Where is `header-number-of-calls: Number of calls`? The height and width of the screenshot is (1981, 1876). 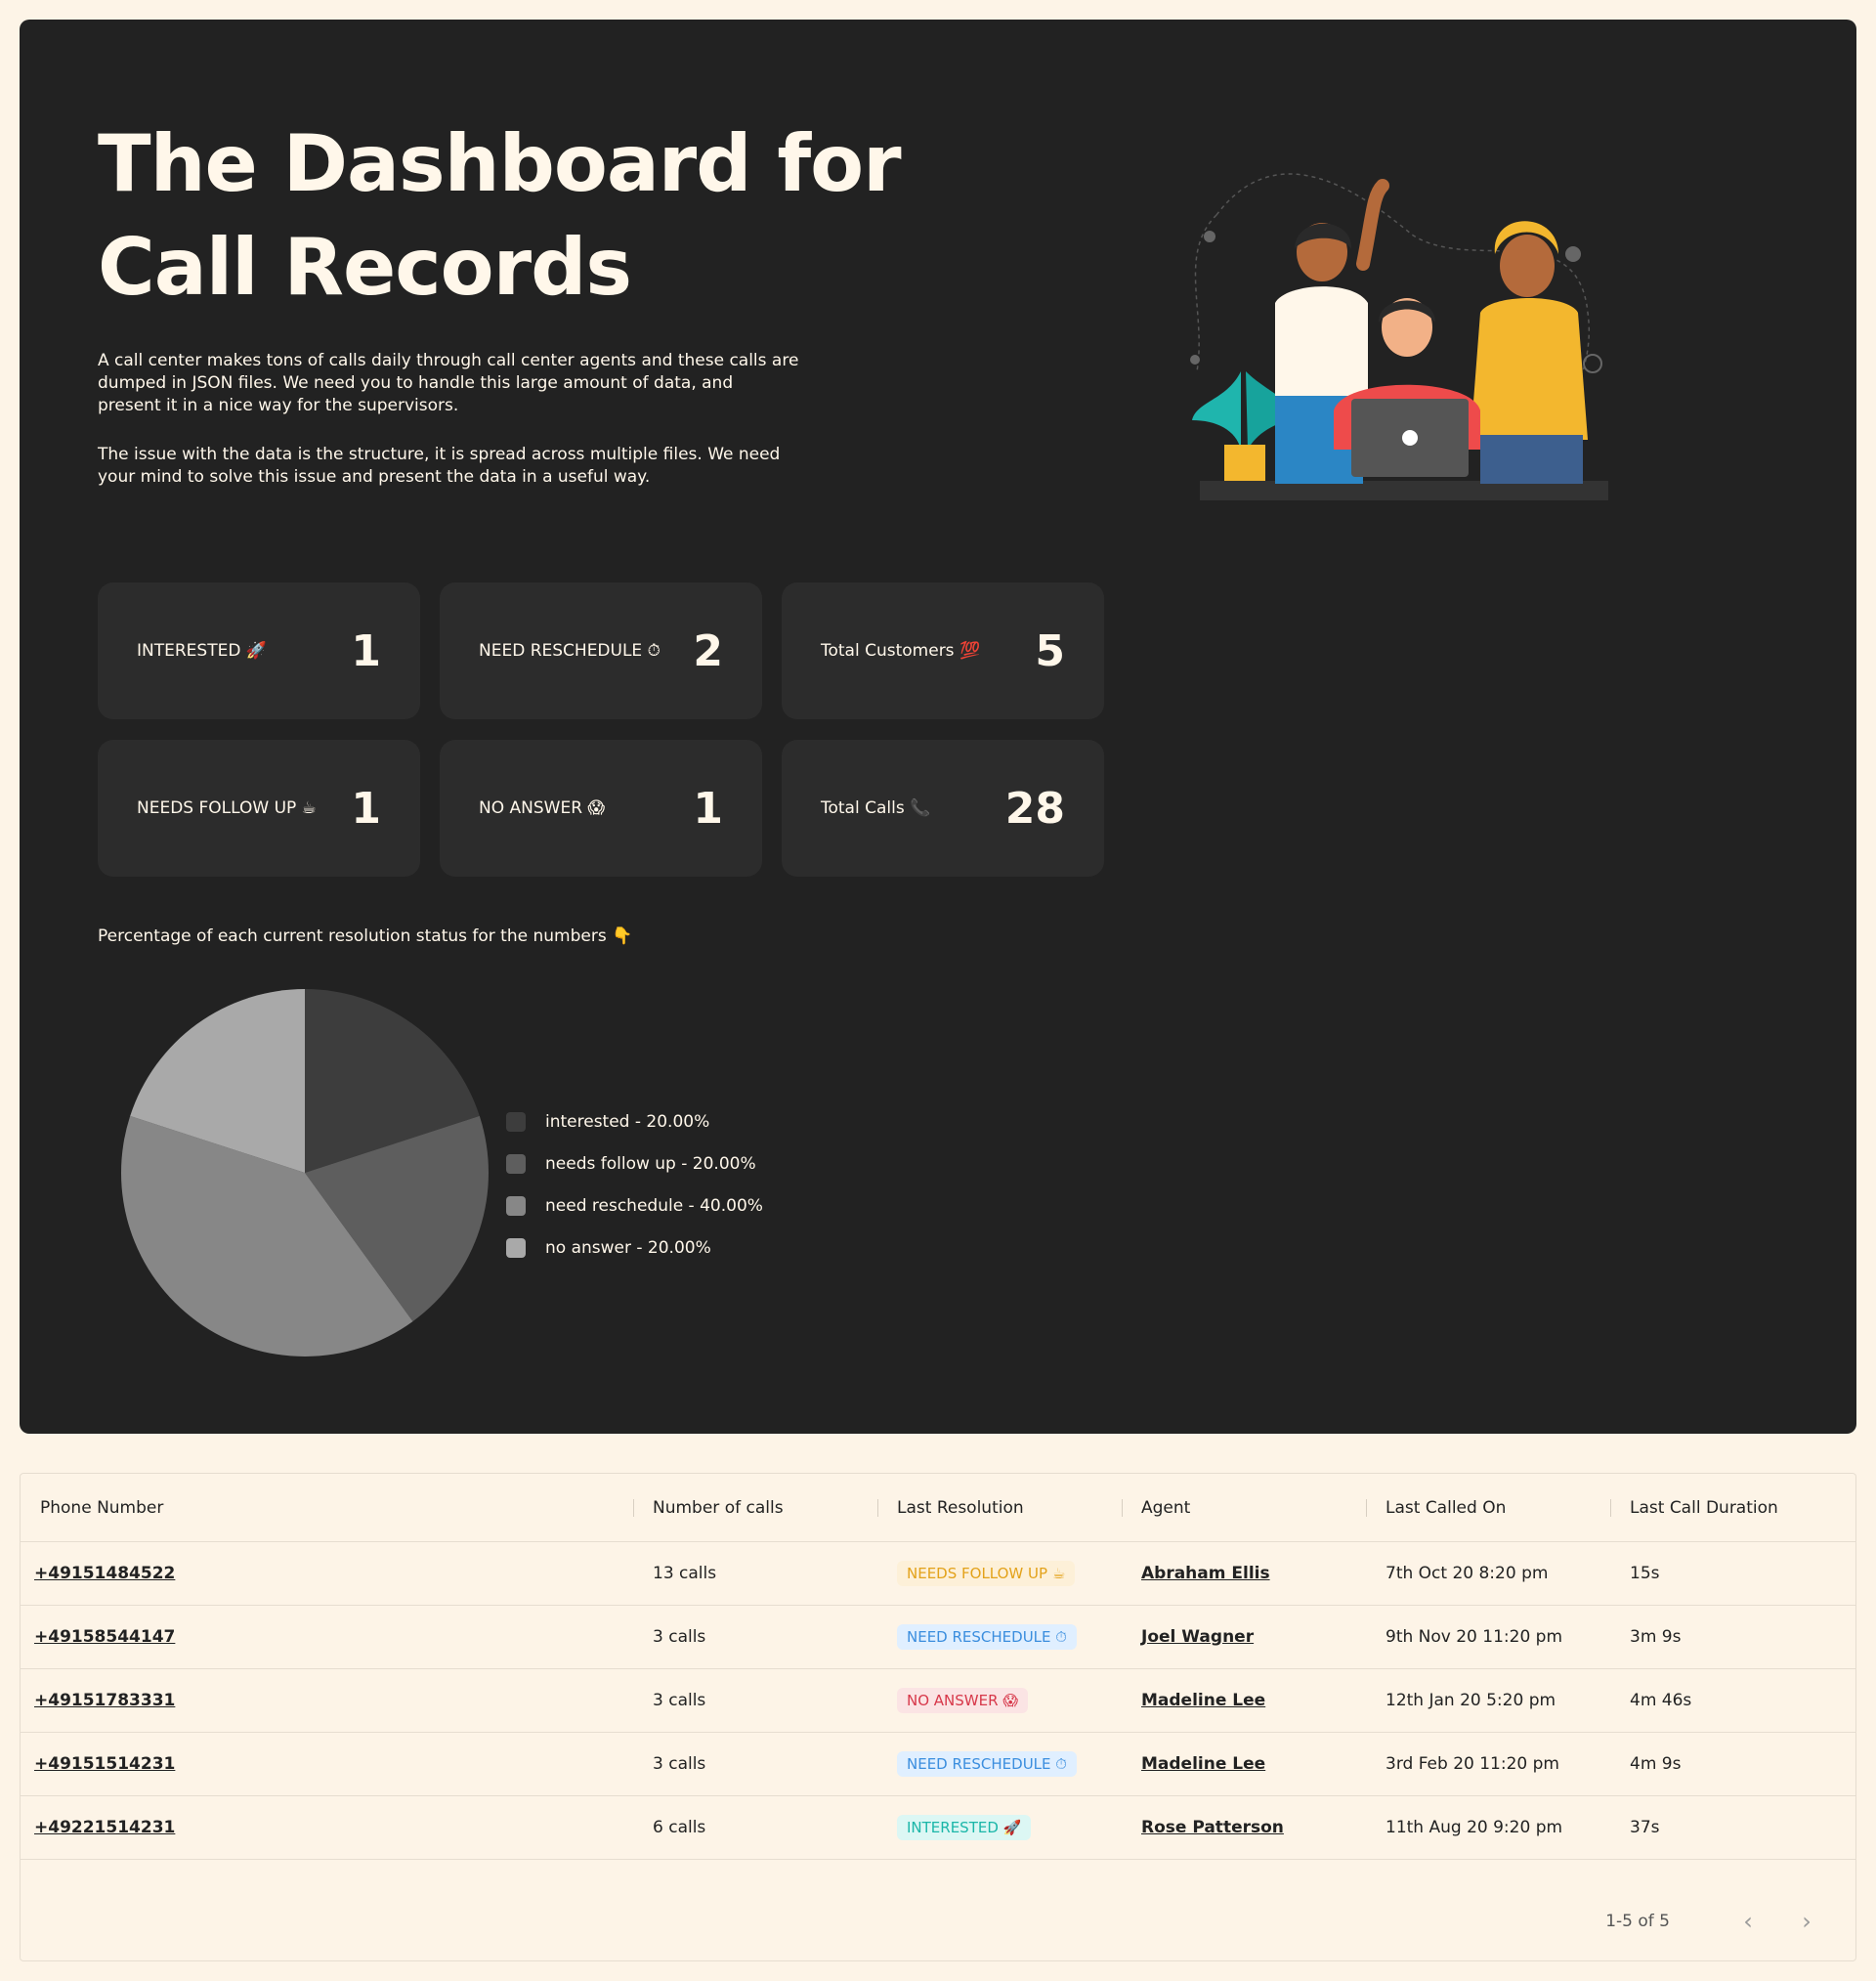 header-number-of-calls: Number of calls is located at coordinates (755, 1507).